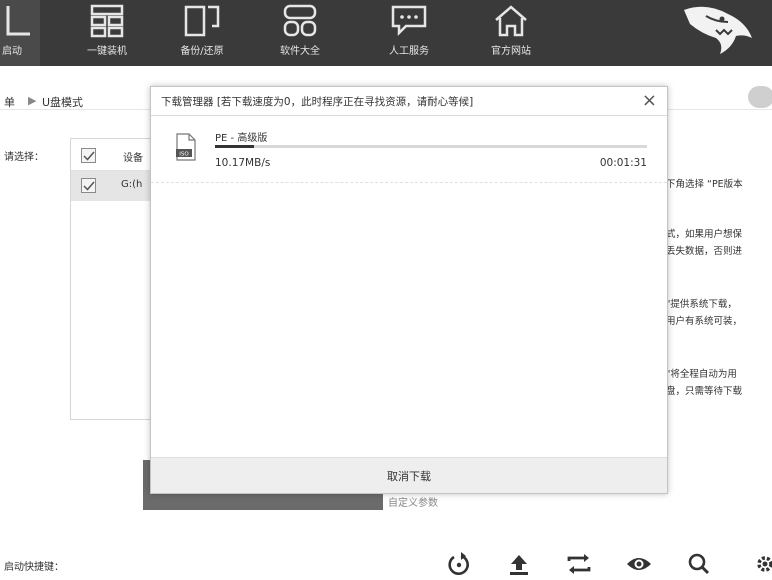  What do you see at coordinates (579, 564) in the screenshot?
I see `swap-icon` at bounding box center [579, 564].